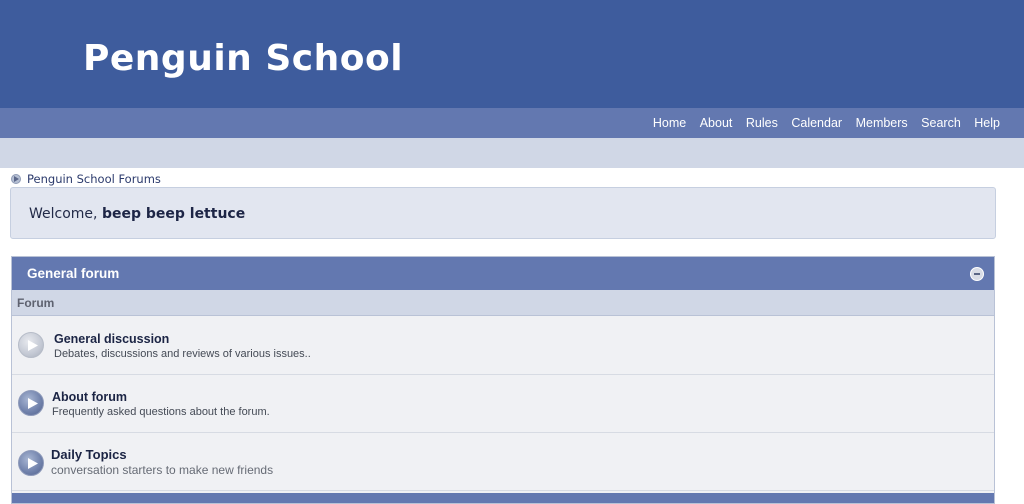 The height and width of the screenshot is (504, 1024). What do you see at coordinates (762, 123) in the screenshot?
I see `nav-rules: Rules` at bounding box center [762, 123].